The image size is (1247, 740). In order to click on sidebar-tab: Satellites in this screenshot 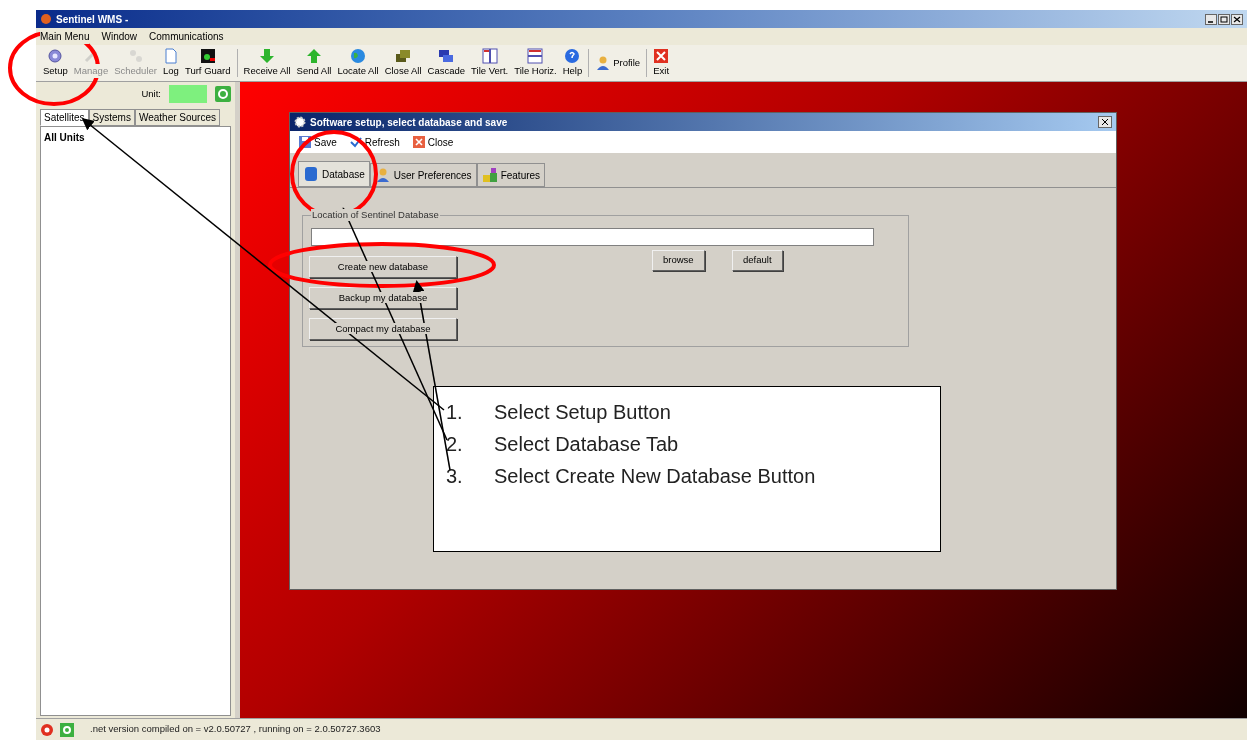, I will do `click(64, 117)`.